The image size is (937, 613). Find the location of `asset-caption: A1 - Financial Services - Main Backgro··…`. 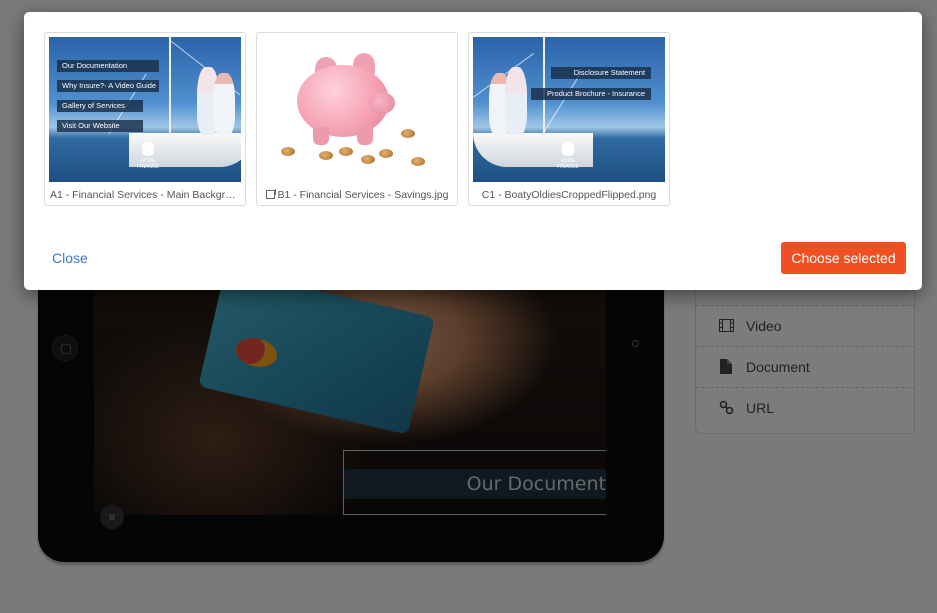

asset-caption: A1 - Financial Services - Main Backgro··… is located at coordinates (146, 195).